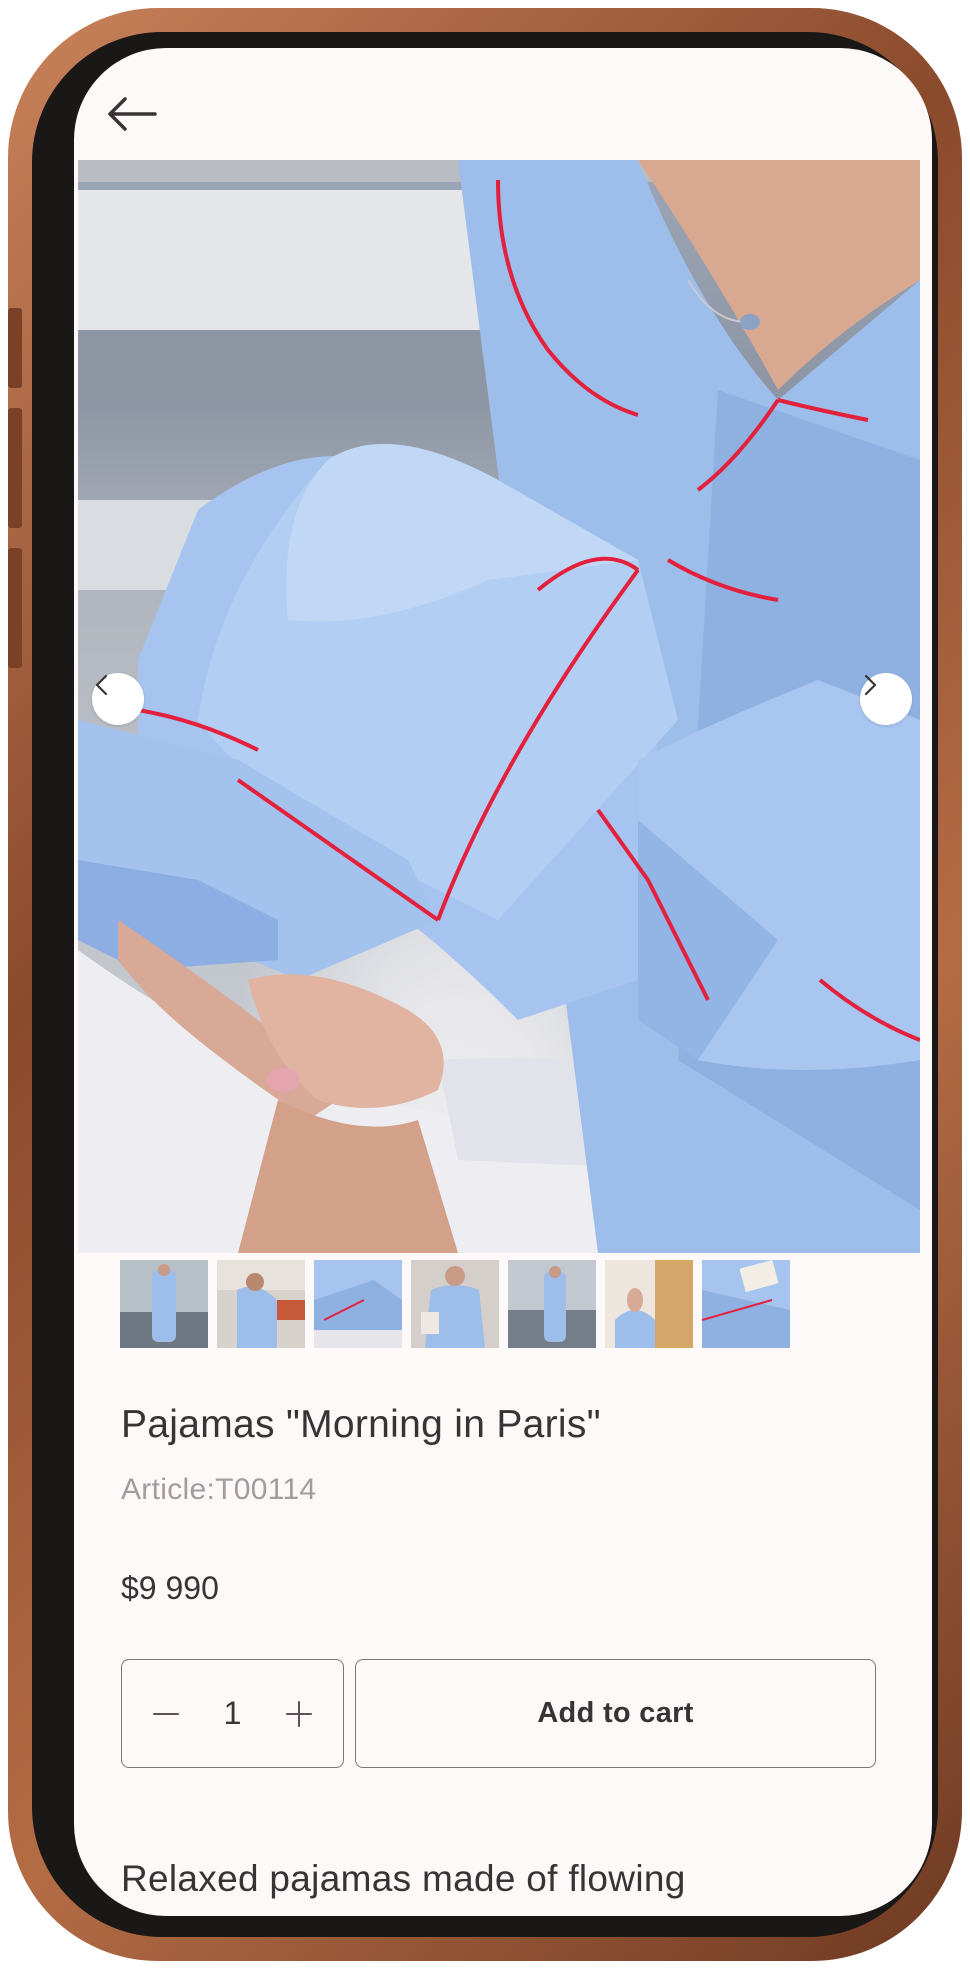  I want to click on minus-icon, so click(166, 1713).